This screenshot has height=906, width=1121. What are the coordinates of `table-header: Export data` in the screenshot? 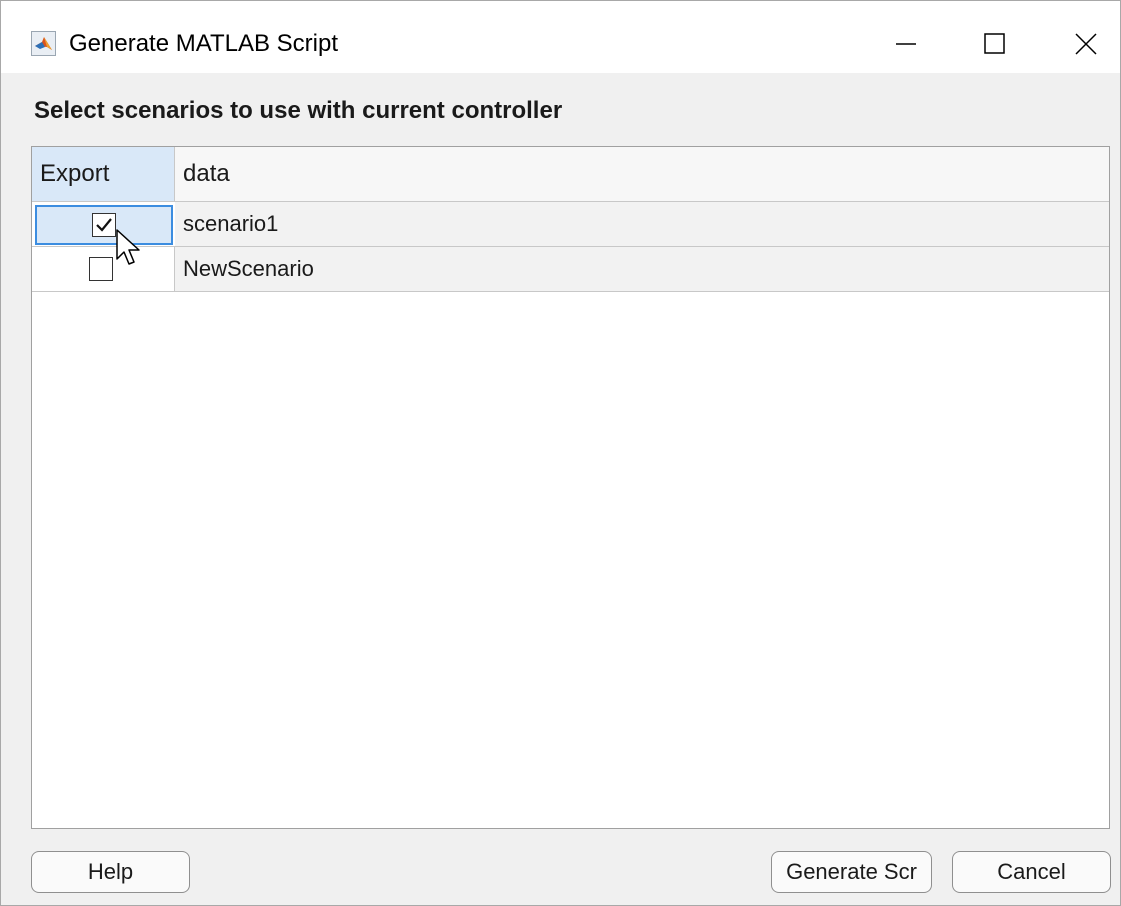 It's located at (570, 174).